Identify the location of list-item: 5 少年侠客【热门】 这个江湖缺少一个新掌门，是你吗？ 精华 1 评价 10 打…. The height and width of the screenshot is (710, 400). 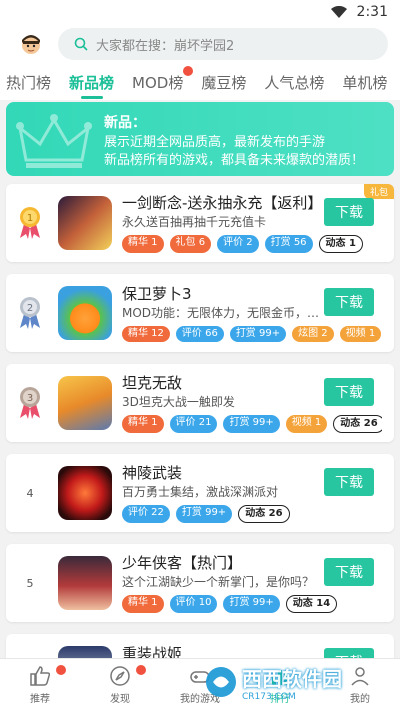
(200, 583).